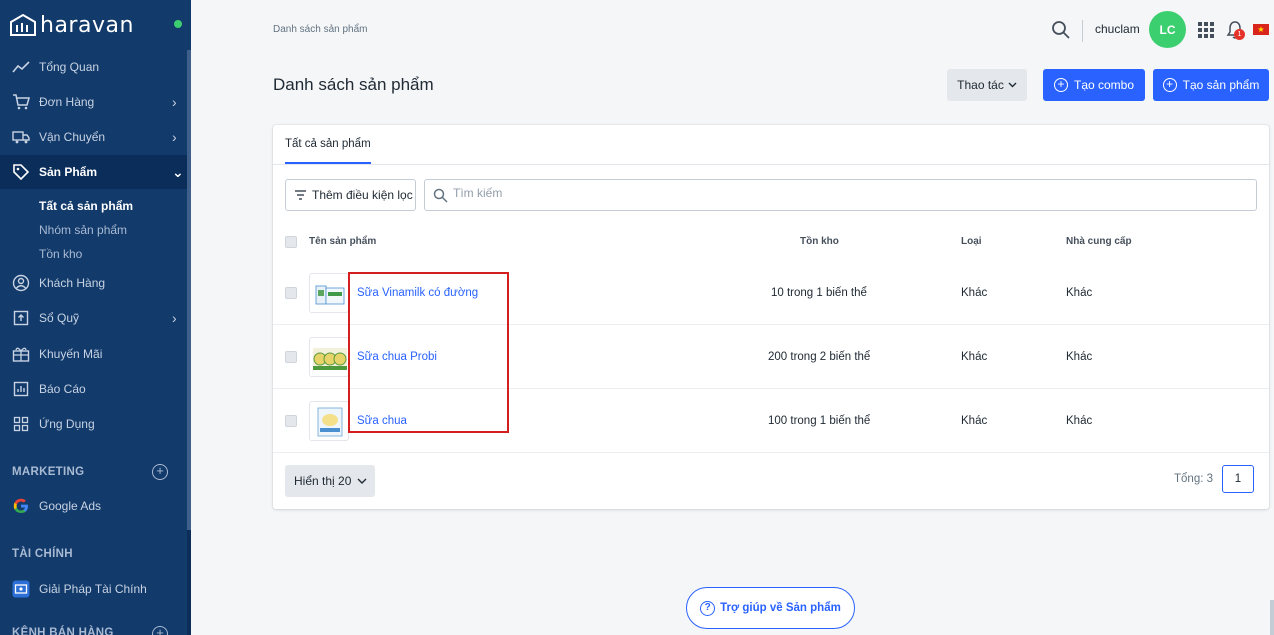 The image size is (1274, 635). I want to click on notification-badge: 1, so click(1239, 34).